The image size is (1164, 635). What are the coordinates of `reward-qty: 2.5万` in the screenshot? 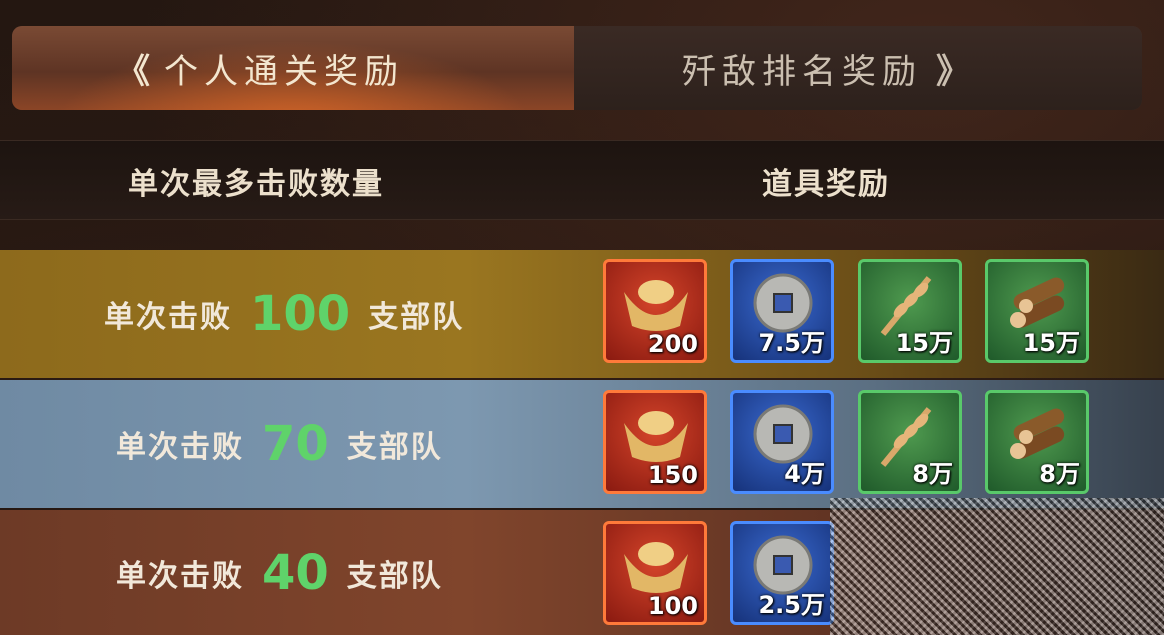 It's located at (791, 605).